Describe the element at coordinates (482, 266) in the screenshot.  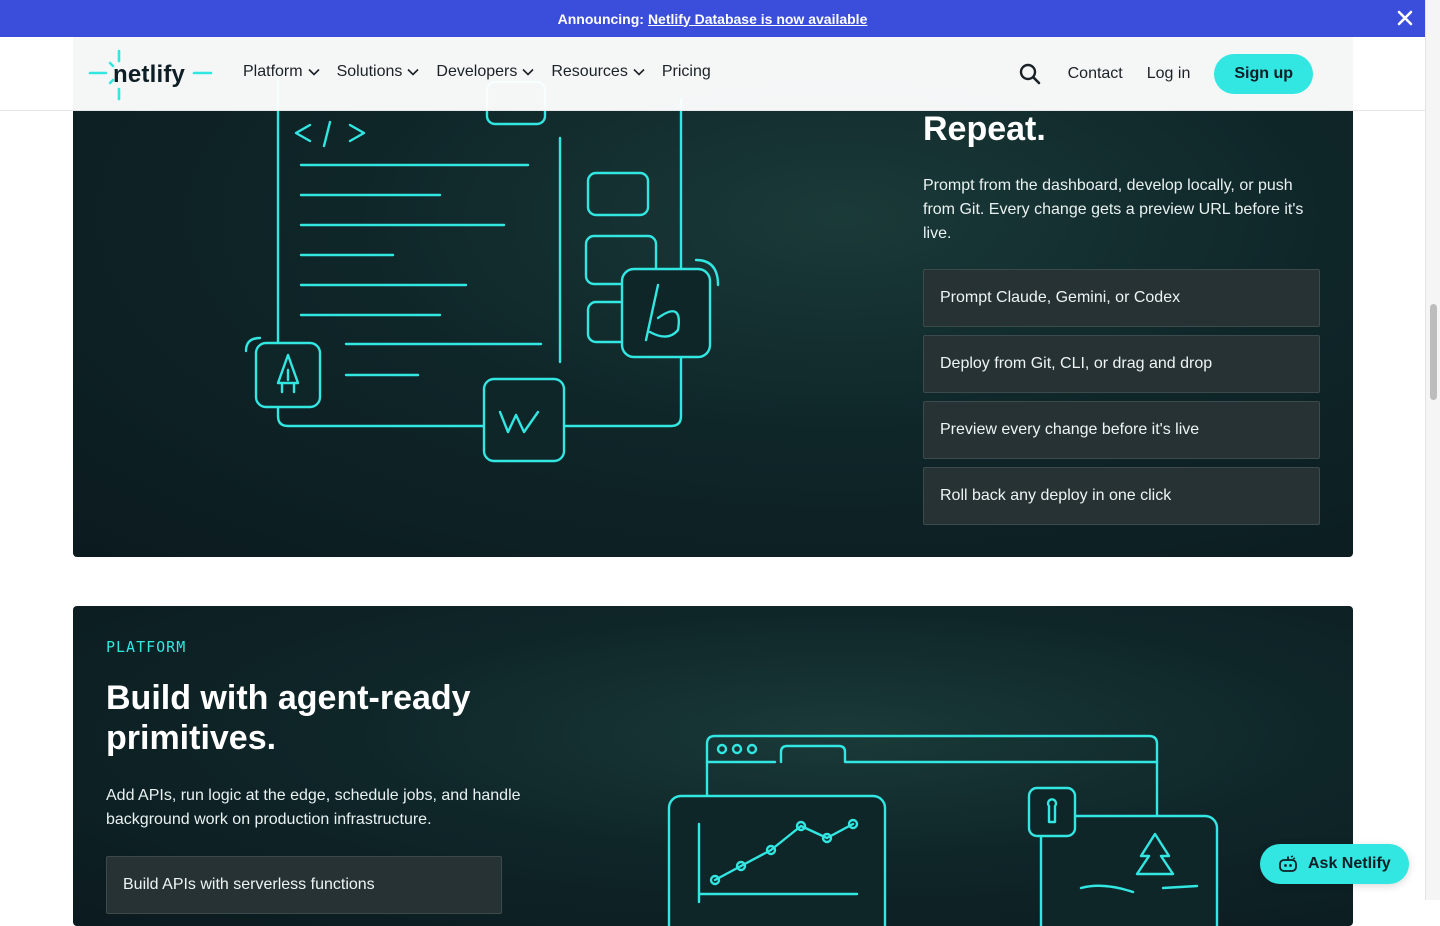
I see `code-editor-illustration` at that location.